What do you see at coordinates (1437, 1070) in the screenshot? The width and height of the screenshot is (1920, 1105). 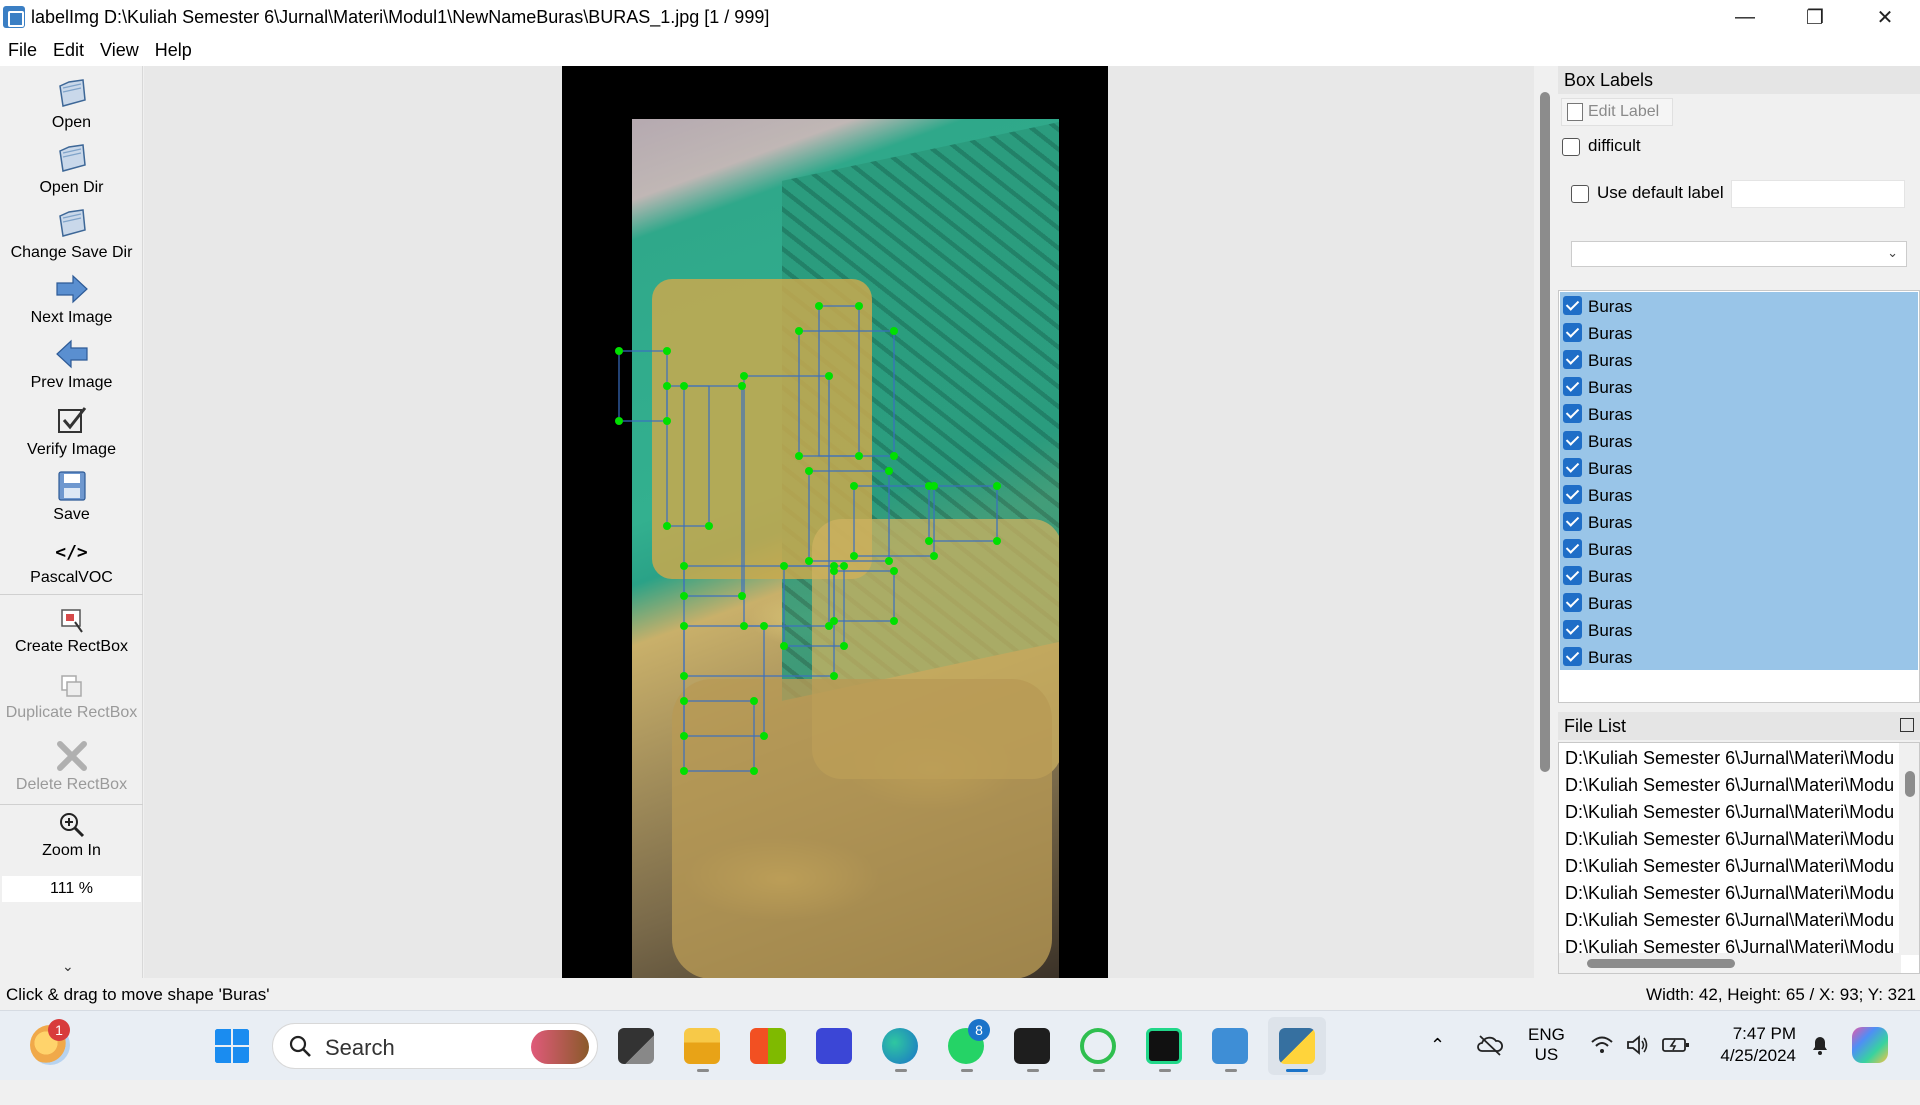 I see `show-hidden-icons-chevron-icon: ⌃` at bounding box center [1437, 1070].